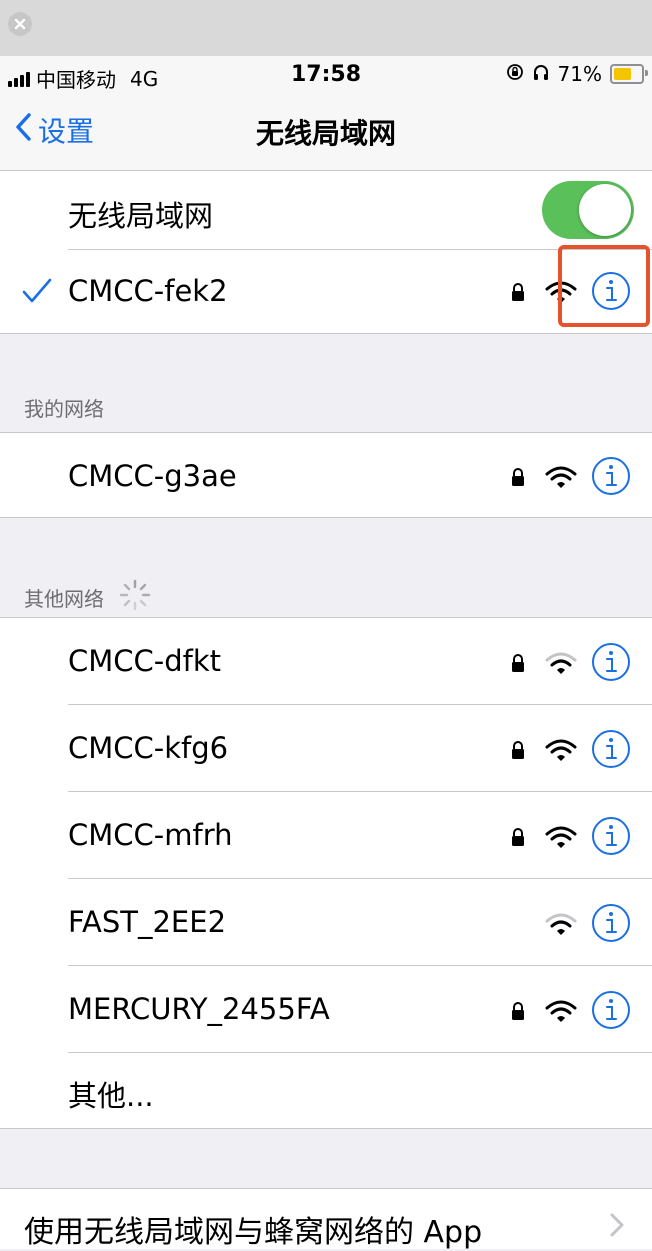 This screenshot has height=1251, width=652. What do you see at coordinates (326, 835) in the screenshot?
I see `network-row: CMCC-mfrh` at bounding box center [326, 835].